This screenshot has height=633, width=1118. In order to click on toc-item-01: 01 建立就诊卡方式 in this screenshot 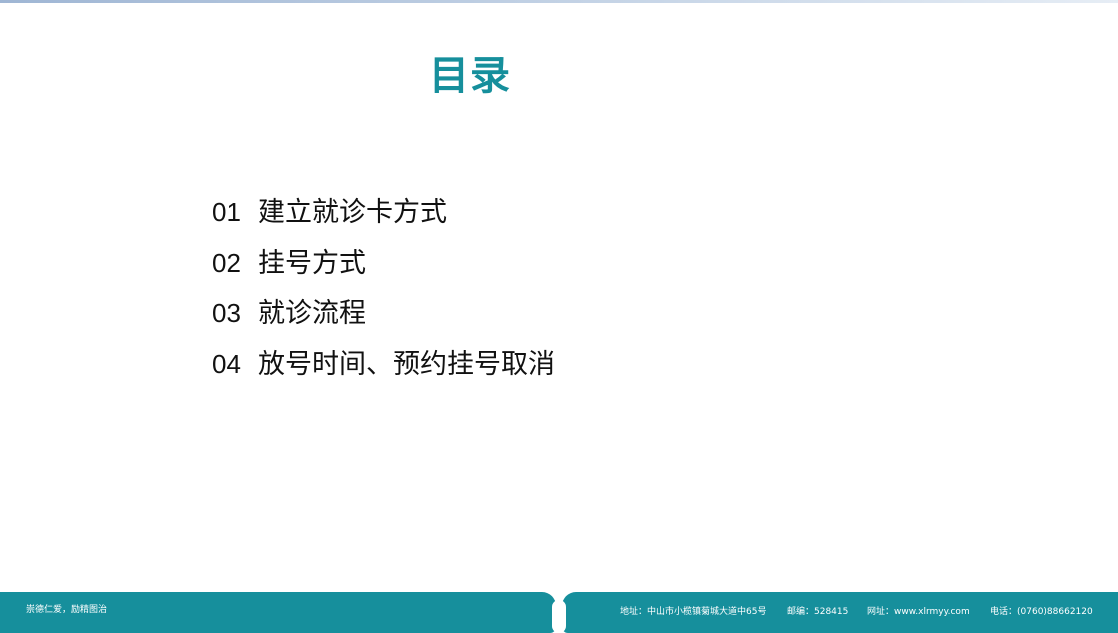, I will do `click(383, 215)`.